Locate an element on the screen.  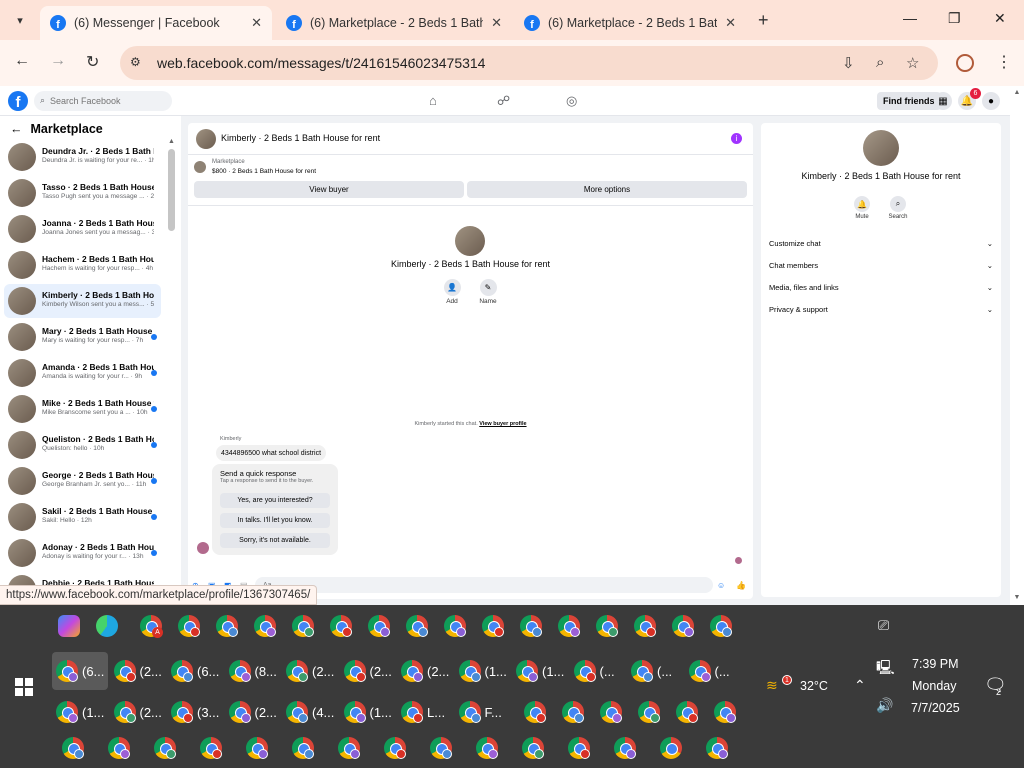
facebook-favicon-icon: f is located at coordinates (294, 23).